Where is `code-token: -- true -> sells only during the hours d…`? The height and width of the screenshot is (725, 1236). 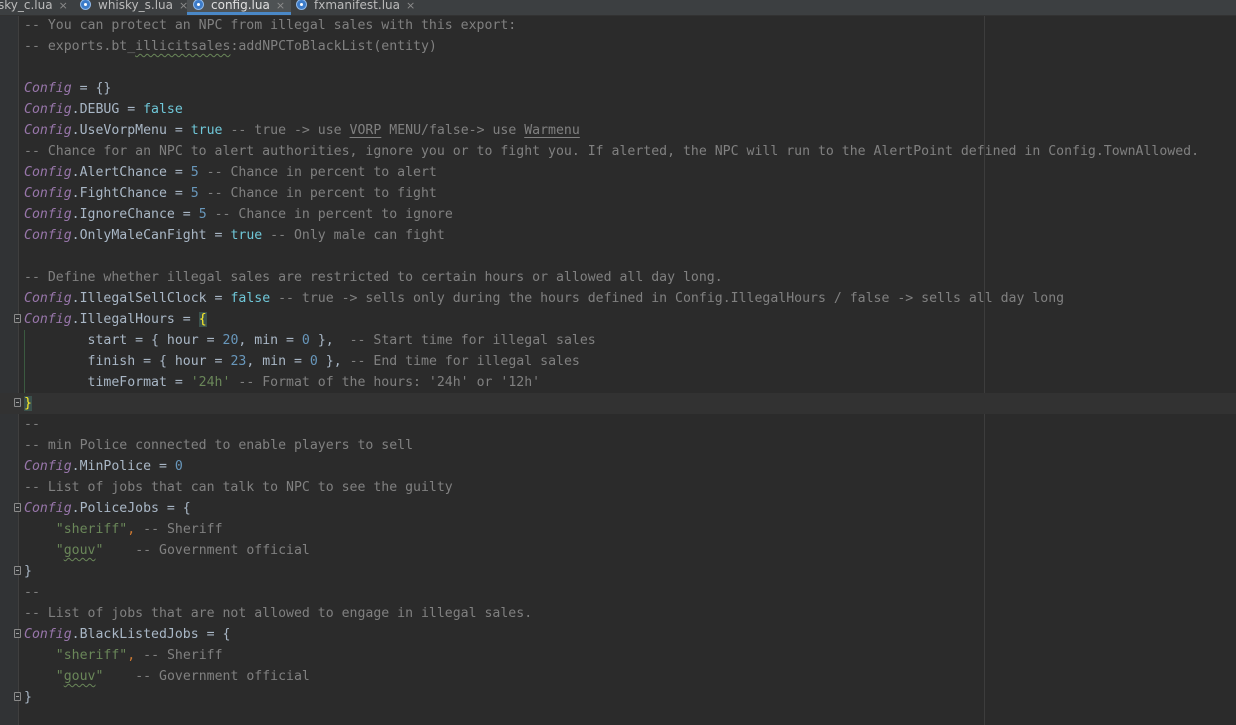 code-token: -- true -> sells only during the hours d… is located at coordinates (667, 298).